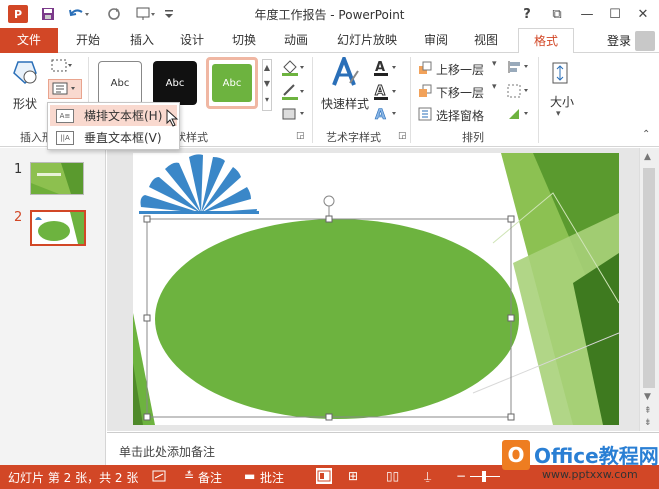  Describe the element at coordinates (461, 476) in the screenshot. I see `zoom-out-button: −` at that location.